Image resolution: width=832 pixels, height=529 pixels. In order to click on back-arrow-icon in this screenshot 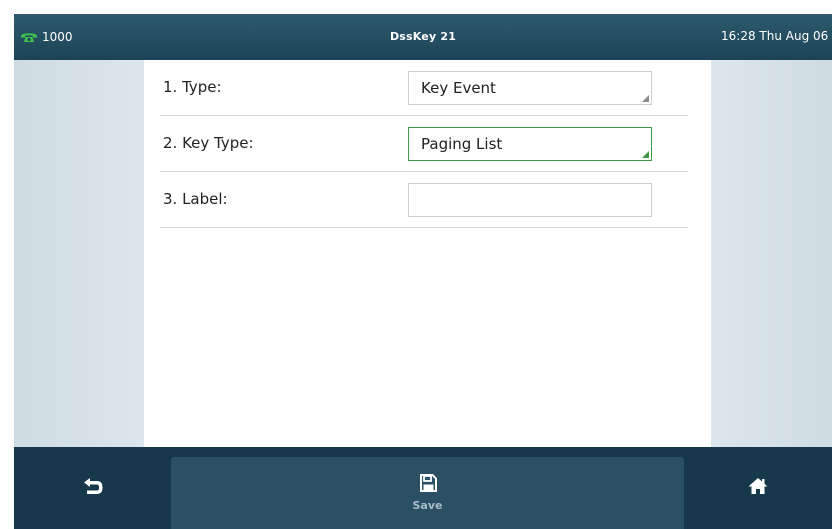, I will do `click(93, 488)`.